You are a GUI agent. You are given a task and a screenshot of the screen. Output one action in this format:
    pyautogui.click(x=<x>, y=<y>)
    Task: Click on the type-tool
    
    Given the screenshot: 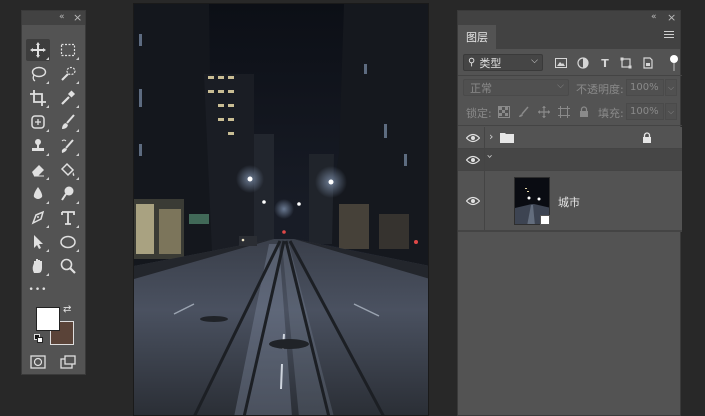 What is the action you would take?
    pyautogui.click(x=68, y=218)
    